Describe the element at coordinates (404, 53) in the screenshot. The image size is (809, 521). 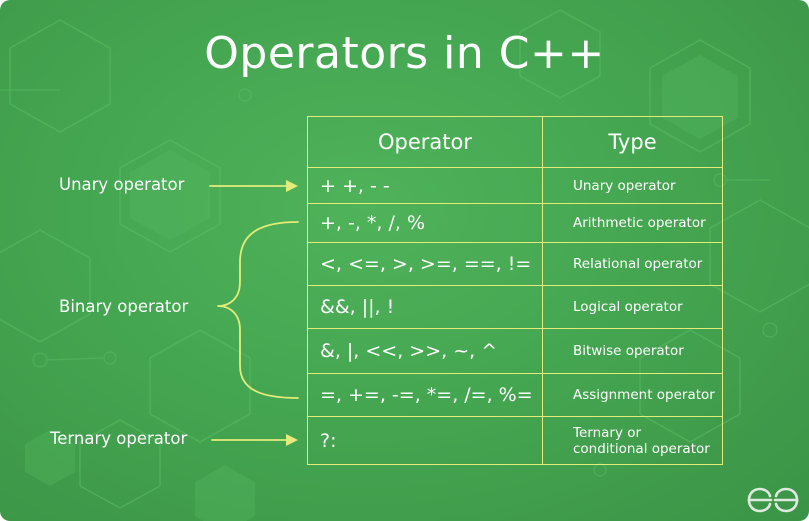
I see `page-title: Operators in C++` at that location.